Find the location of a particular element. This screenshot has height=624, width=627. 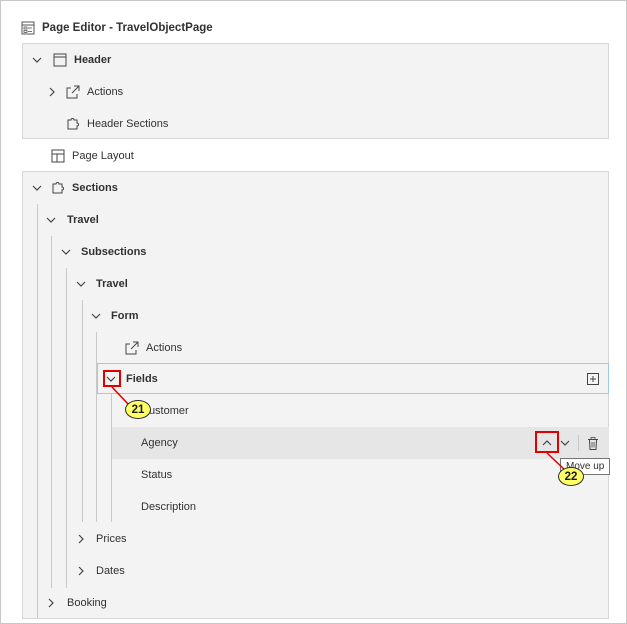

field-item-agency: Agency is located at coordinates (159, 443).